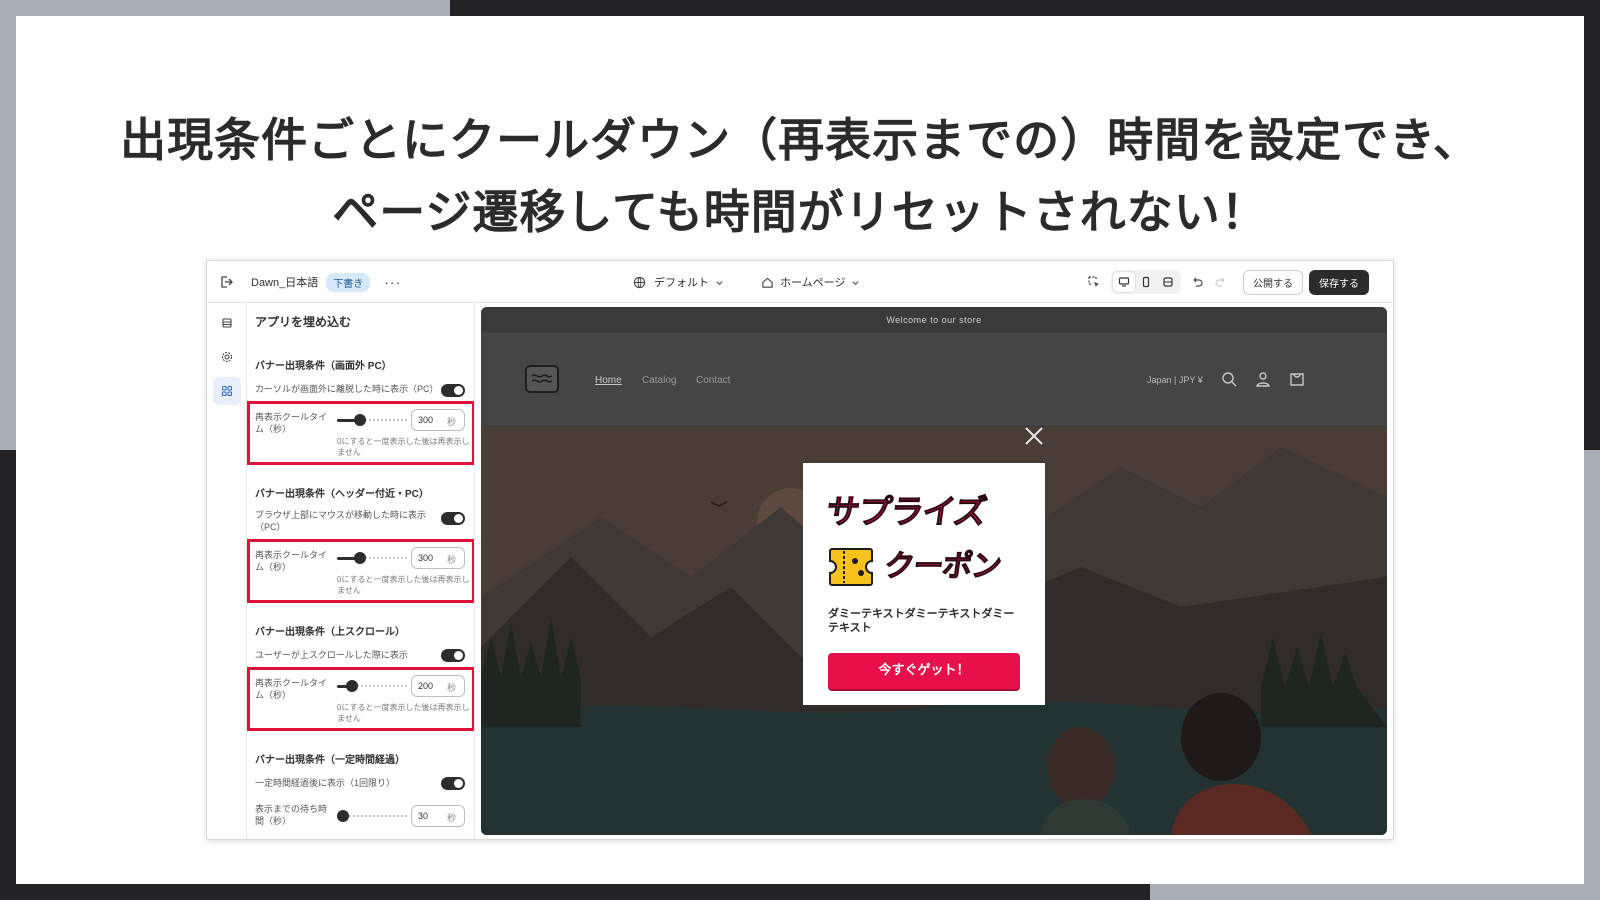  I want to click on exit-button, so click(226, 282).